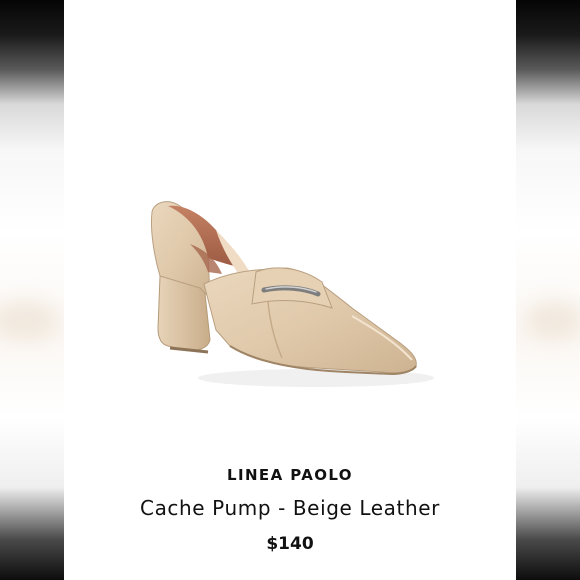  Describe the element at coordinates (32, 290) in the screenshot. I see `blurred-background-left` at that location.